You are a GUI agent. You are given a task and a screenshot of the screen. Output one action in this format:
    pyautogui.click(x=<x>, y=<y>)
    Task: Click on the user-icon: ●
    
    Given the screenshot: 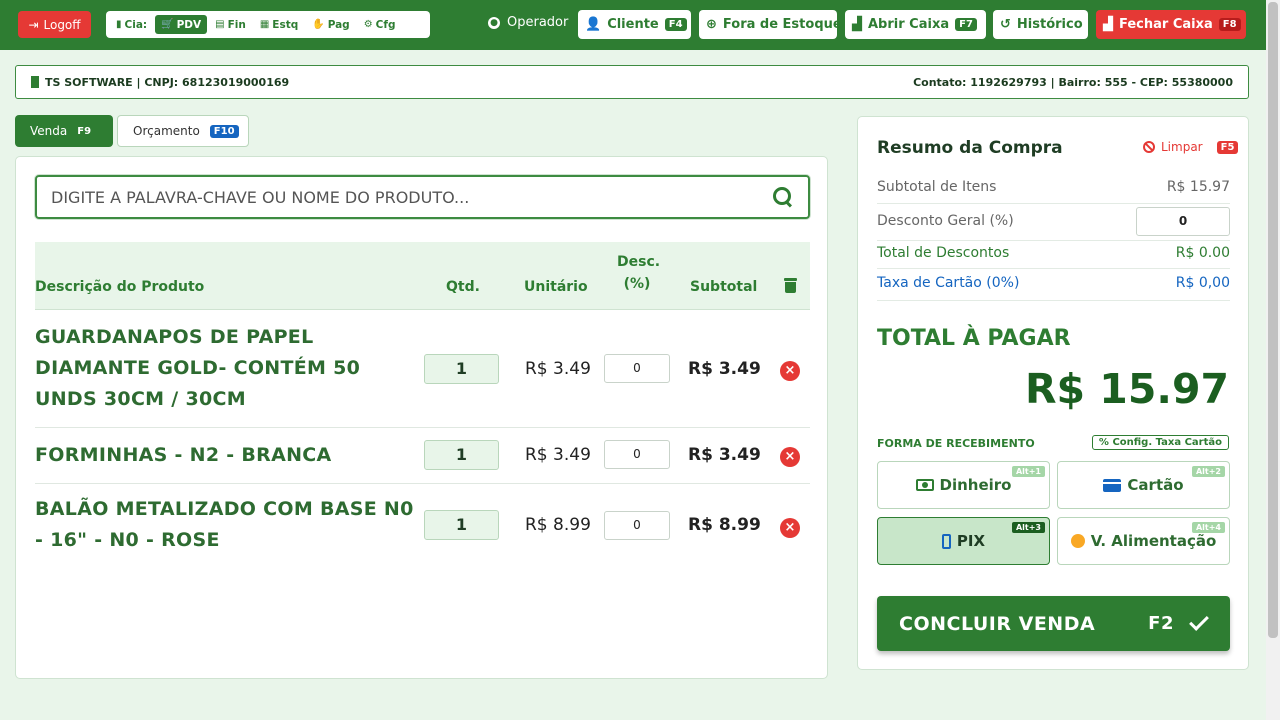 What is the action you would take?
    pyautogui.click(x=494, y=22)
    